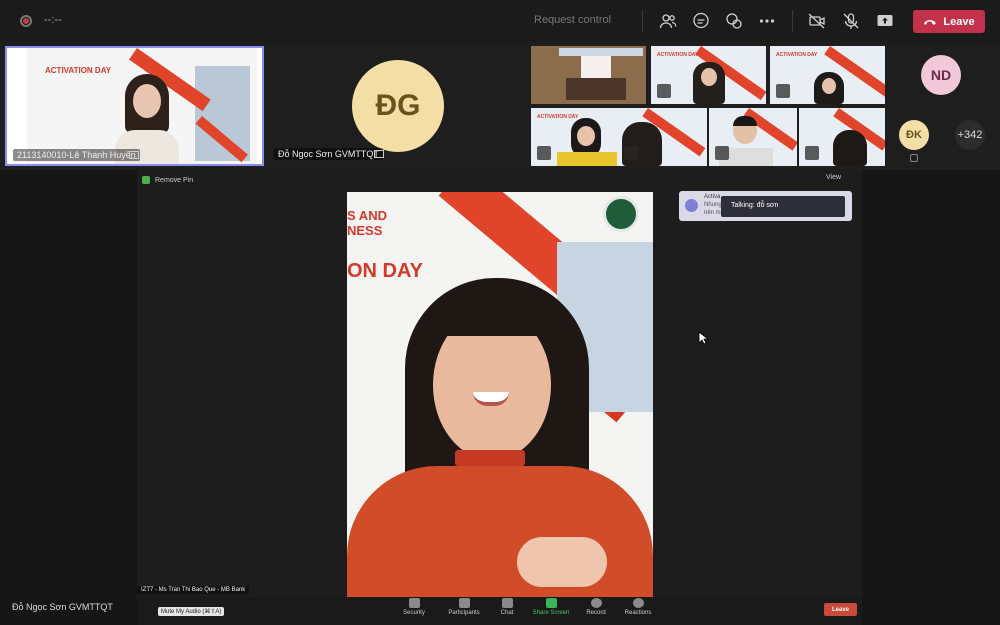 This screenshot has width=1000, height=625. Describe the element at coordinates (174, 180) in the screenshot. I see `remove-pin-label: Remove Pin` at that location.